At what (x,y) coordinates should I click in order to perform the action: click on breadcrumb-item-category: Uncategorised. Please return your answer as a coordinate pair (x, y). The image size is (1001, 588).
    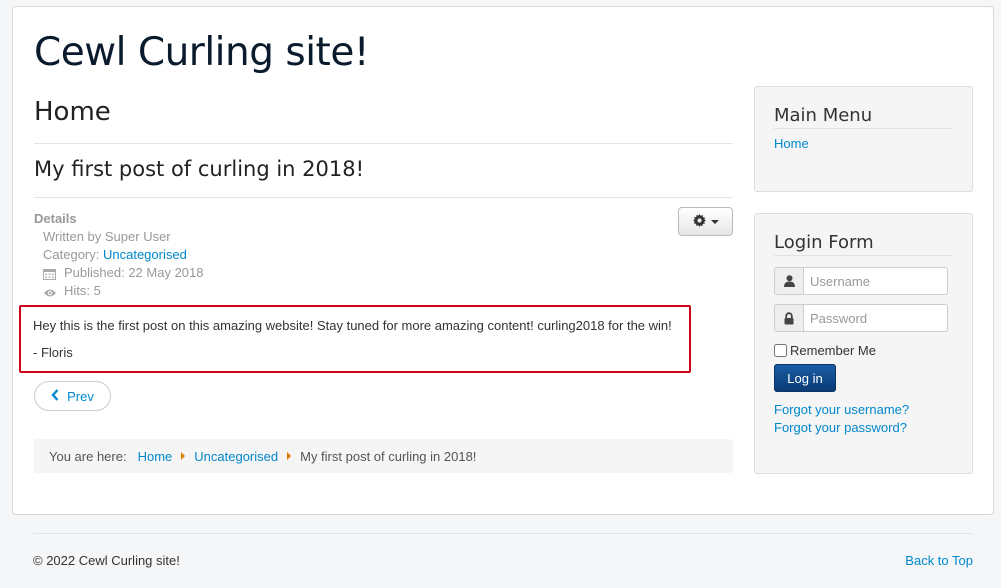
    Looking at the image, I should click on (236, 456).